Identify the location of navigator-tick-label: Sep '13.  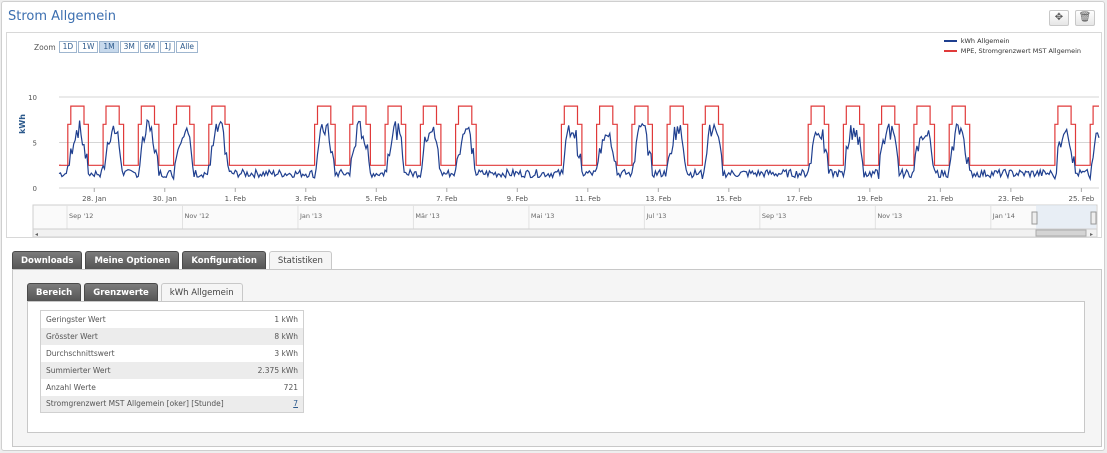
(774, 216).